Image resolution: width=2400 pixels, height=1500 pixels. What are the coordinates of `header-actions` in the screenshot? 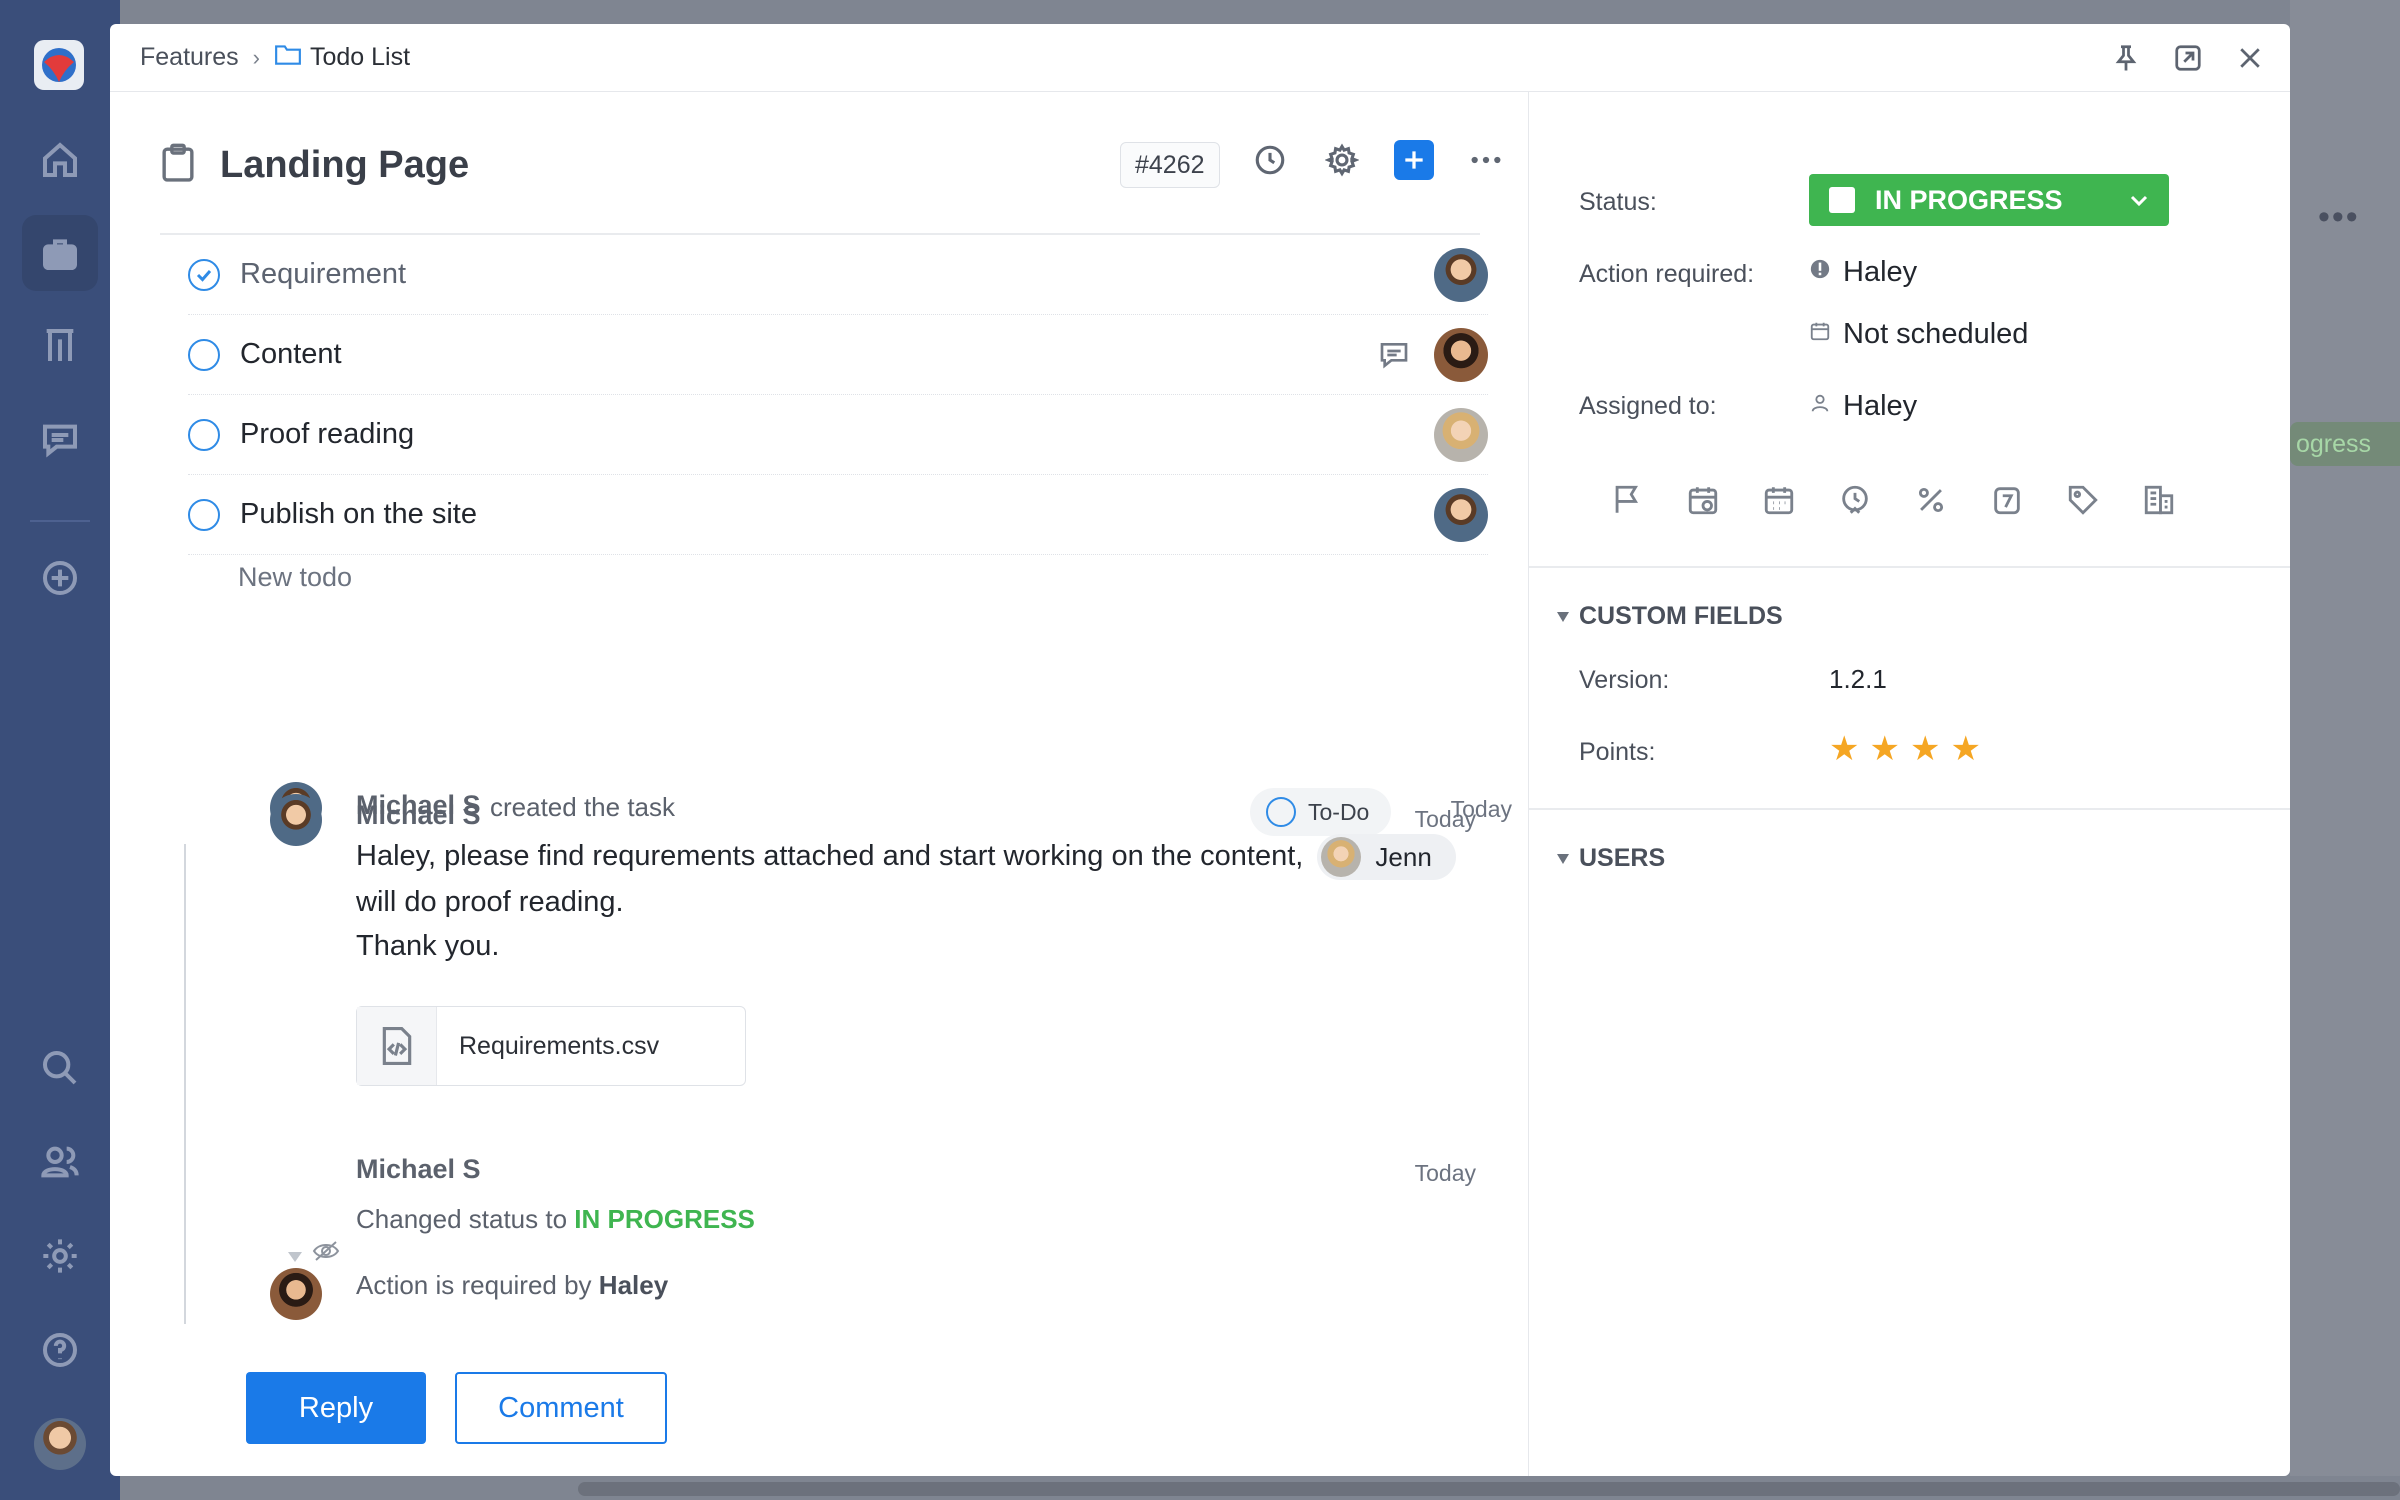 It's located at (2188, 58).